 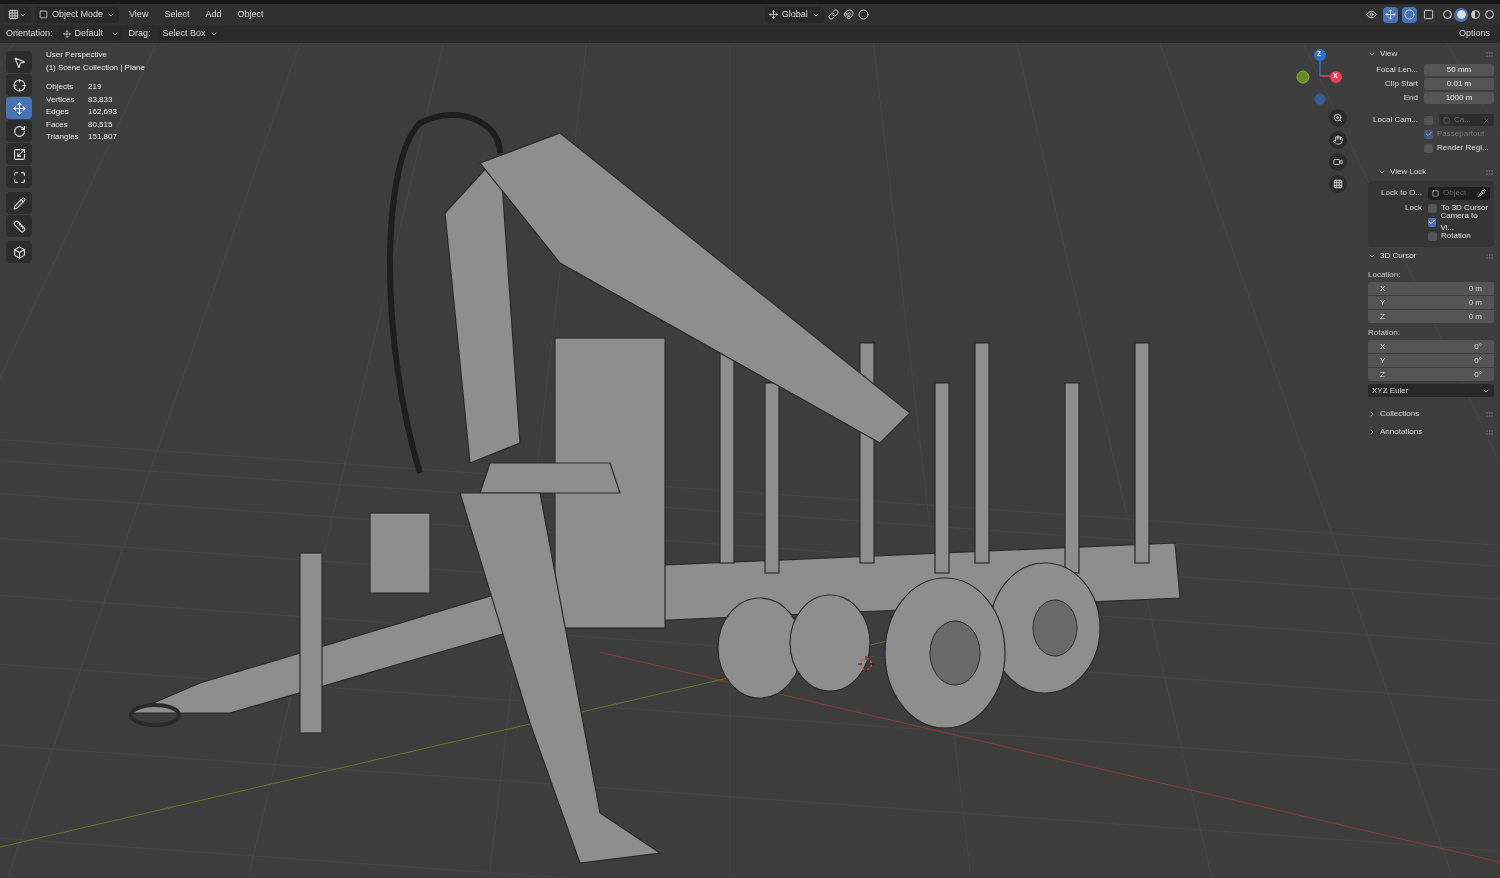 What do you see at coordinates (13, 14) in the screenshot?
I see `editor-type-icon` at bounding box center [13, 14].